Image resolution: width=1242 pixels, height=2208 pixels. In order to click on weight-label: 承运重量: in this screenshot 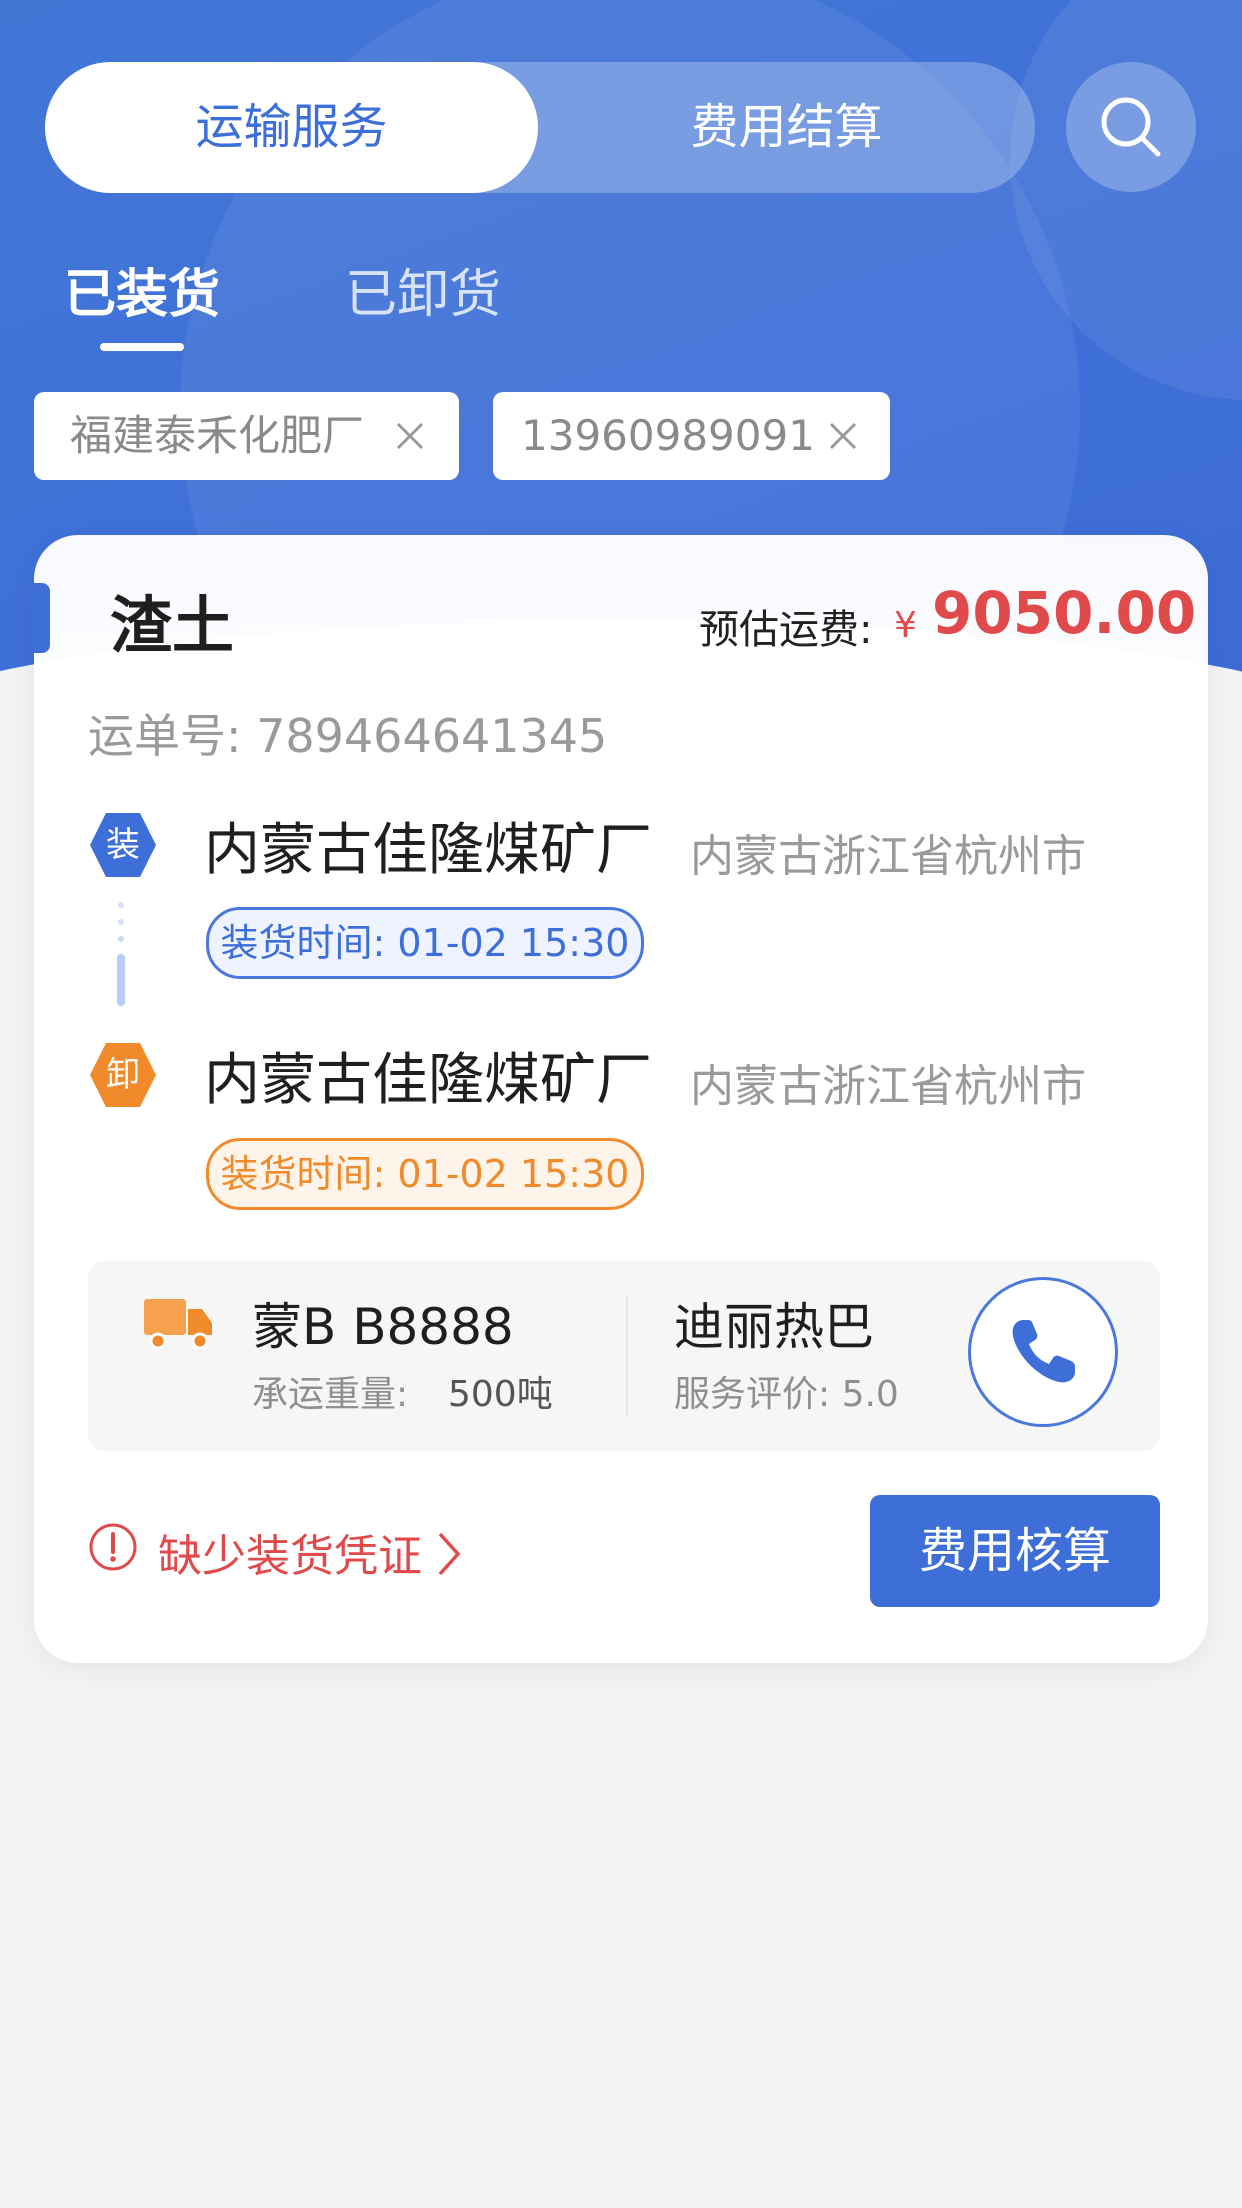, I will do `click(330, 1394)`.